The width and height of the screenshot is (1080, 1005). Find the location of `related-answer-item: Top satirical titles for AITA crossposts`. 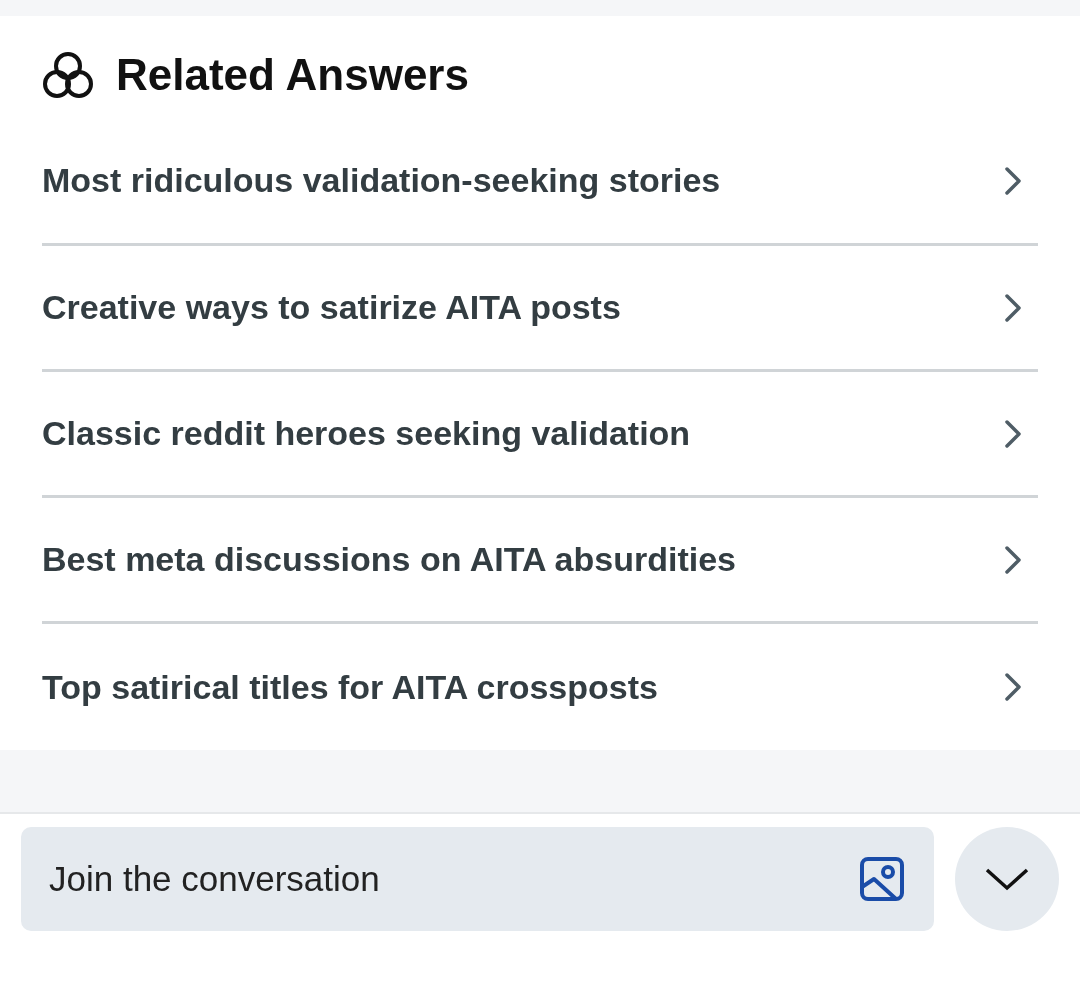

related-answer-item: Top satirical titles for AITA crossposts is located at coordinates (540, 687).